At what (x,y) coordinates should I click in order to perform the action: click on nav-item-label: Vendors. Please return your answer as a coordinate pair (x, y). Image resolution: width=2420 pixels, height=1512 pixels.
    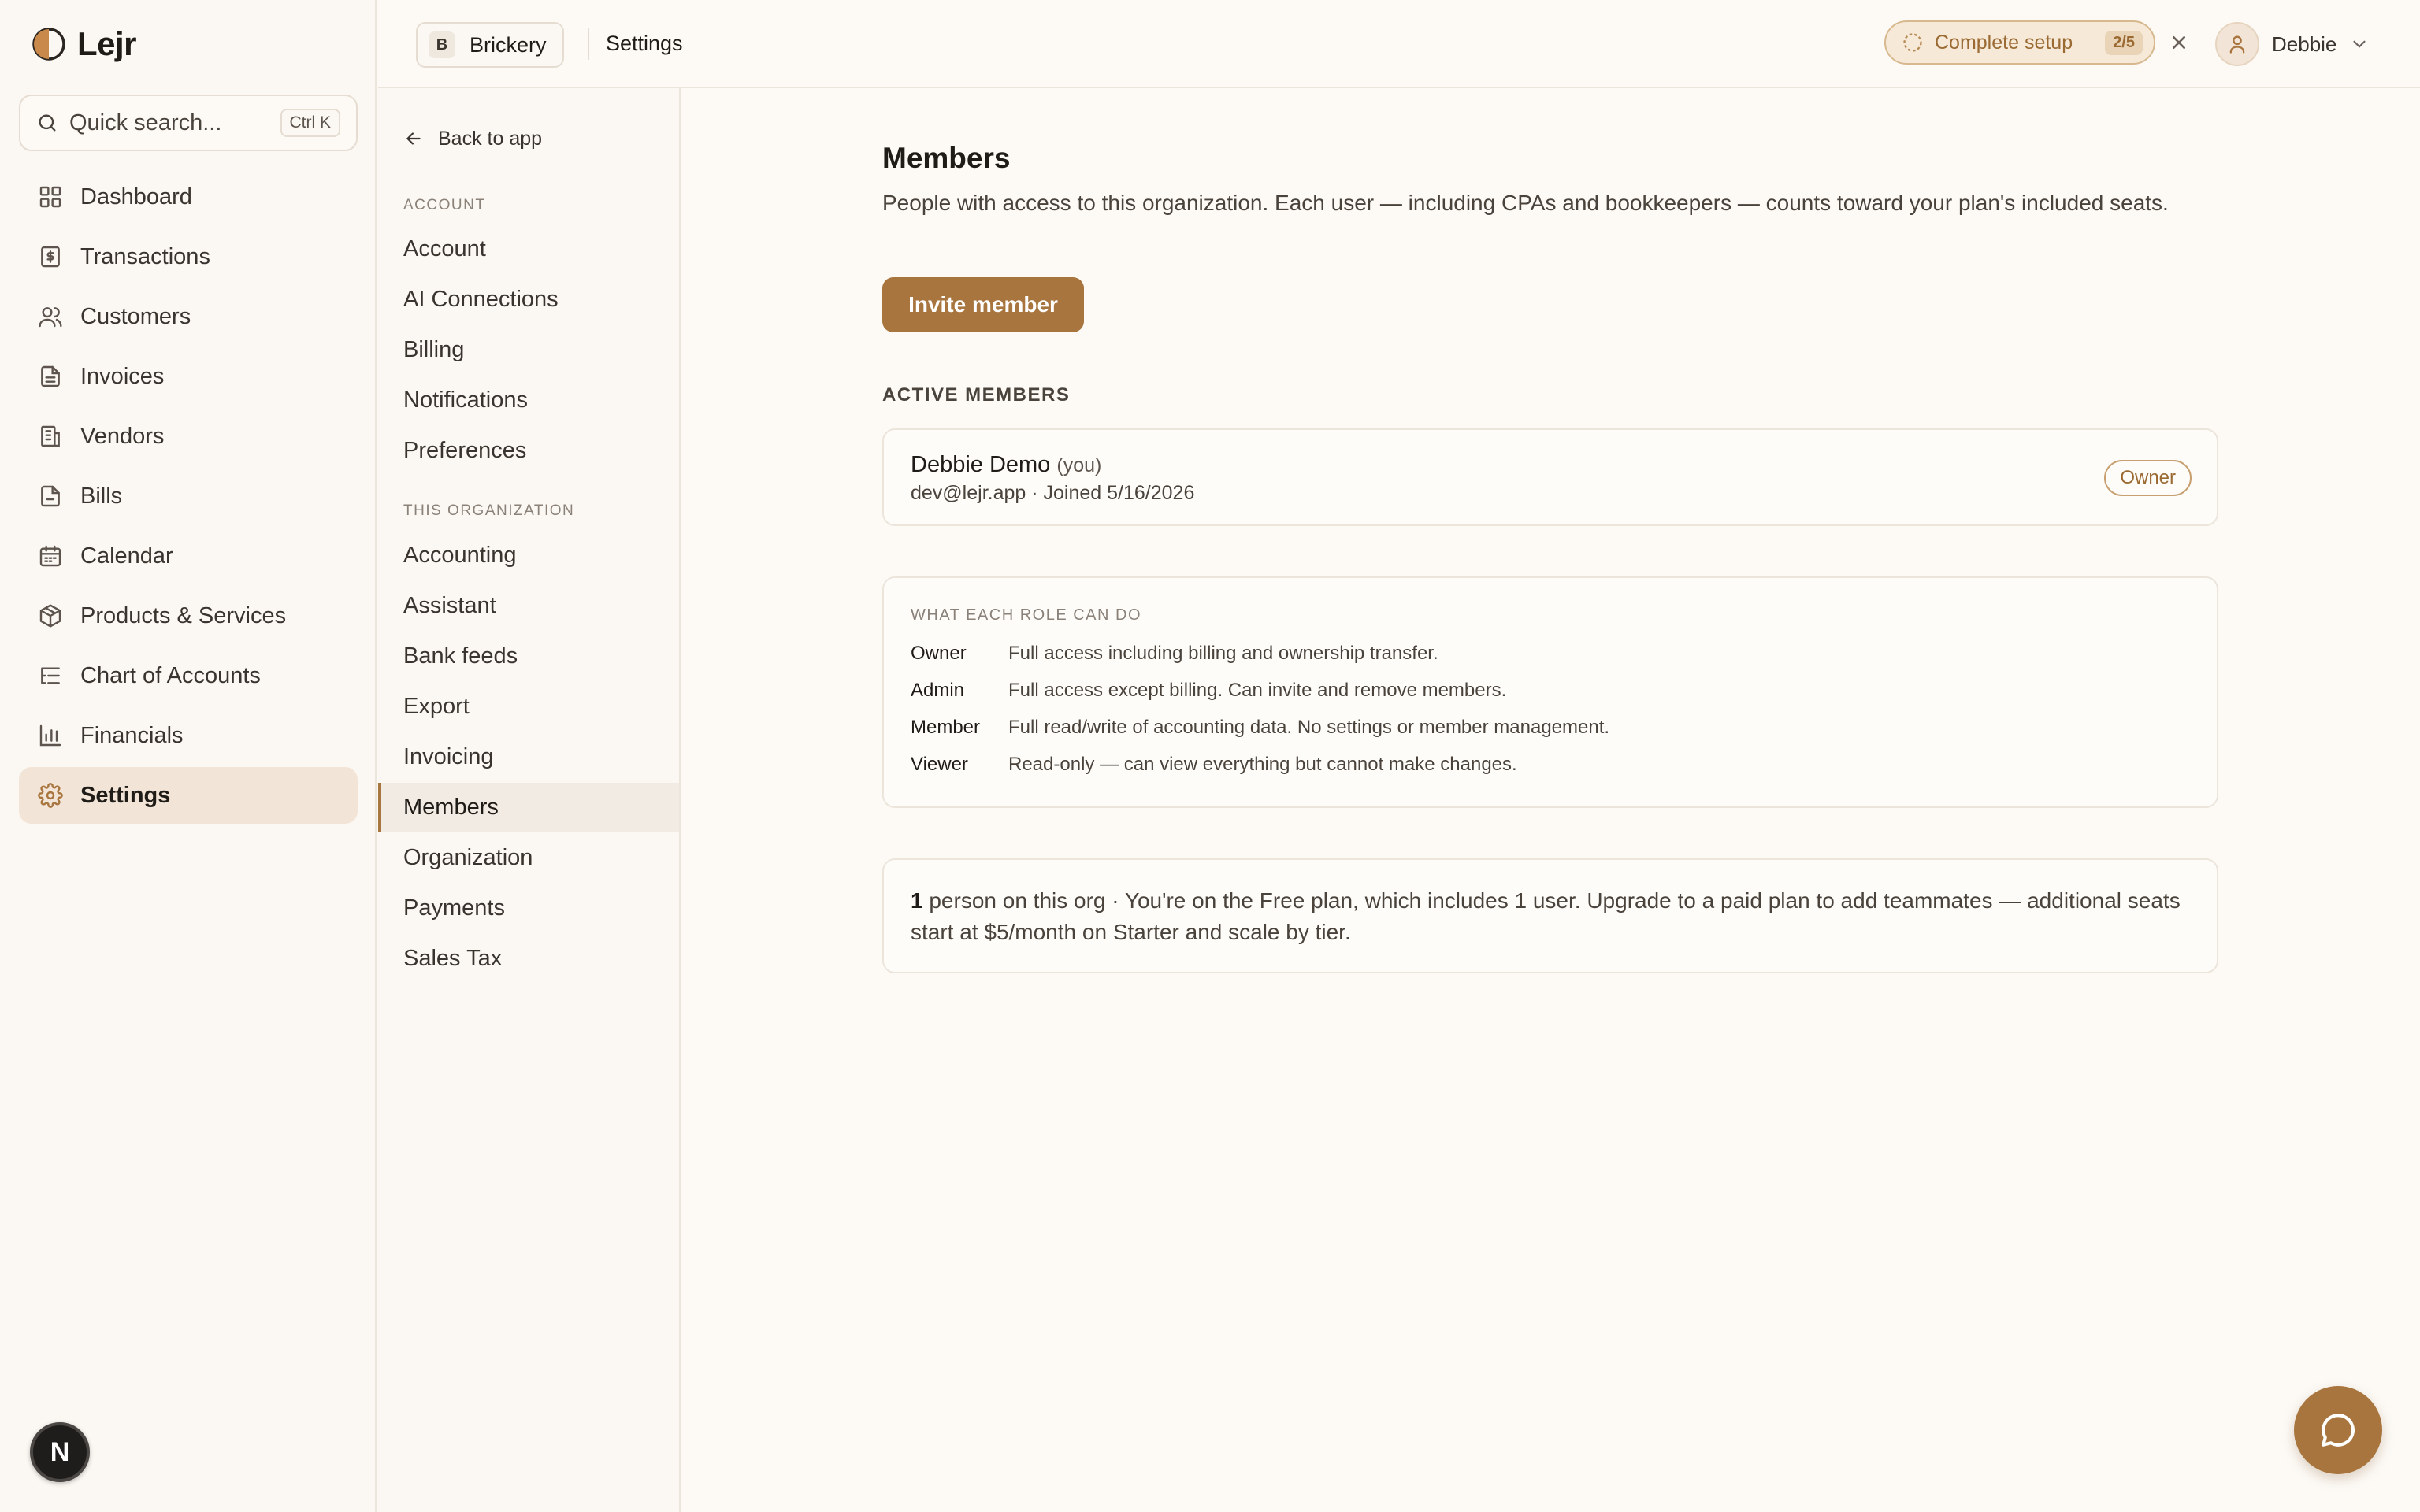
    Looking at the image, I should click on (123, 436).